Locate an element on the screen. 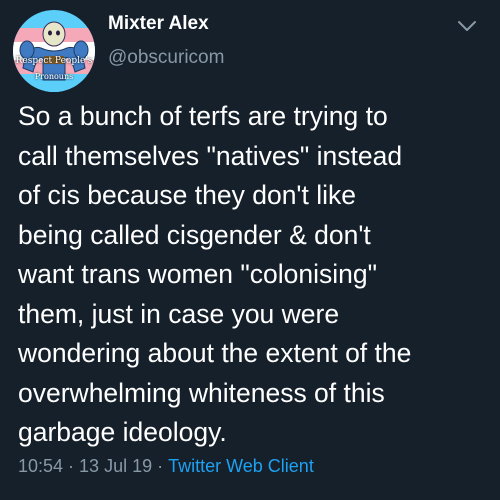  avatar: Respect People's Pronouns is located at coordinates (54, 51).